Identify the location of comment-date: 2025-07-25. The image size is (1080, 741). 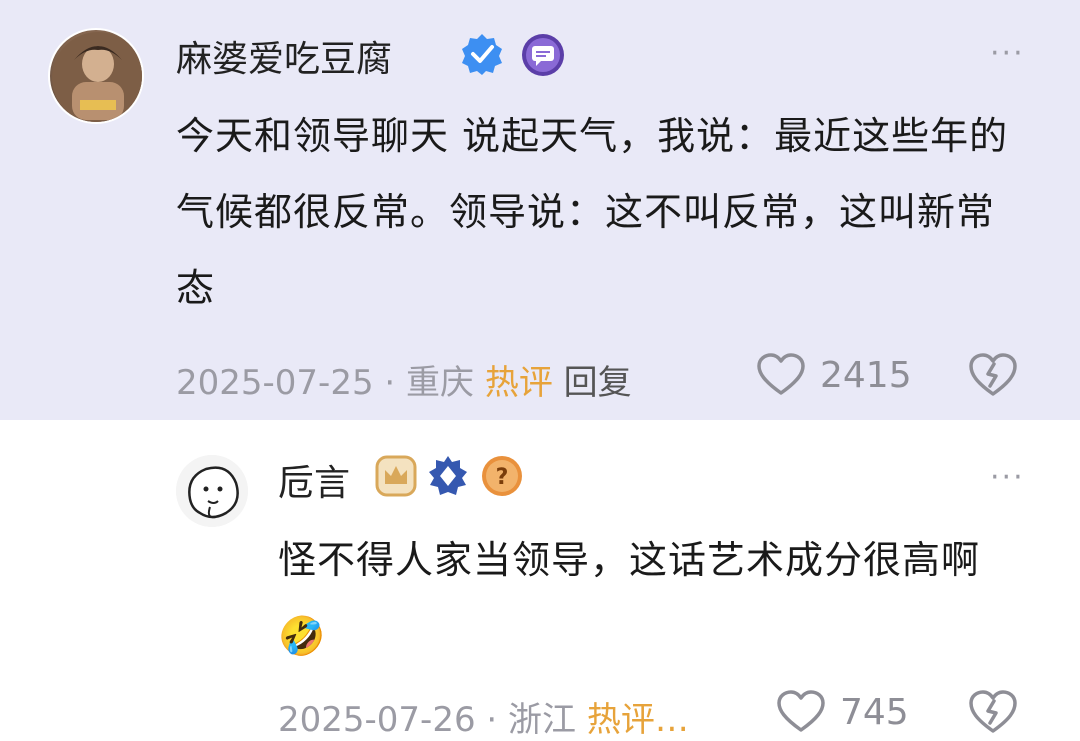
(275, 383).